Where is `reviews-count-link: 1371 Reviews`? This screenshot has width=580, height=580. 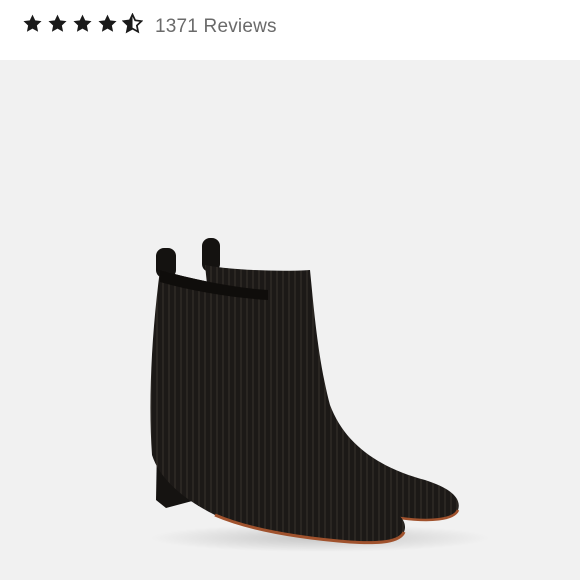
reviews-count-link: 1371 Reviews is located at coordinates (216, 27).